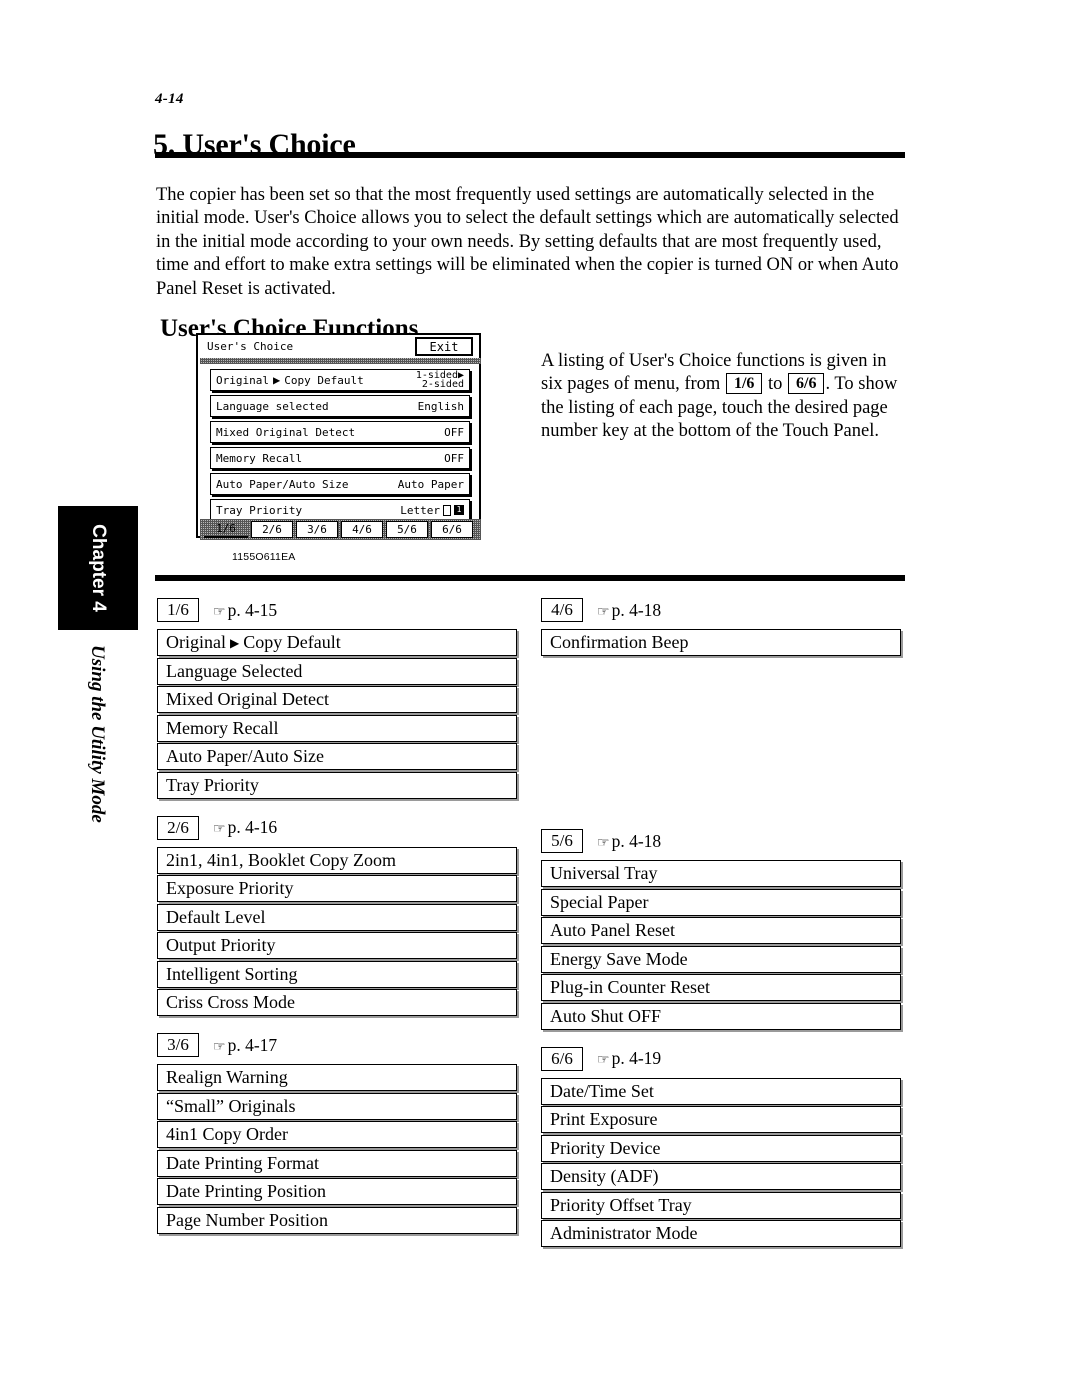 The height and width of the screenshot is (1397, 1080). I want to click on lcd-page-tab-3: 3/6, so click(317, 529).